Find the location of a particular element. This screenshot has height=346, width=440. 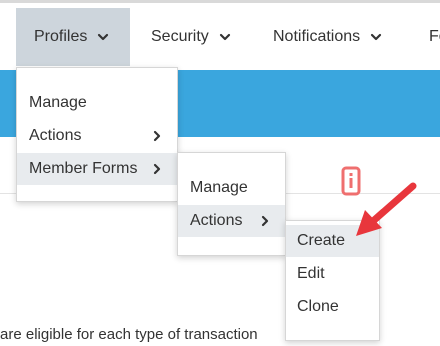

annotation-arrow-icon is located at coordinates (386, 209).